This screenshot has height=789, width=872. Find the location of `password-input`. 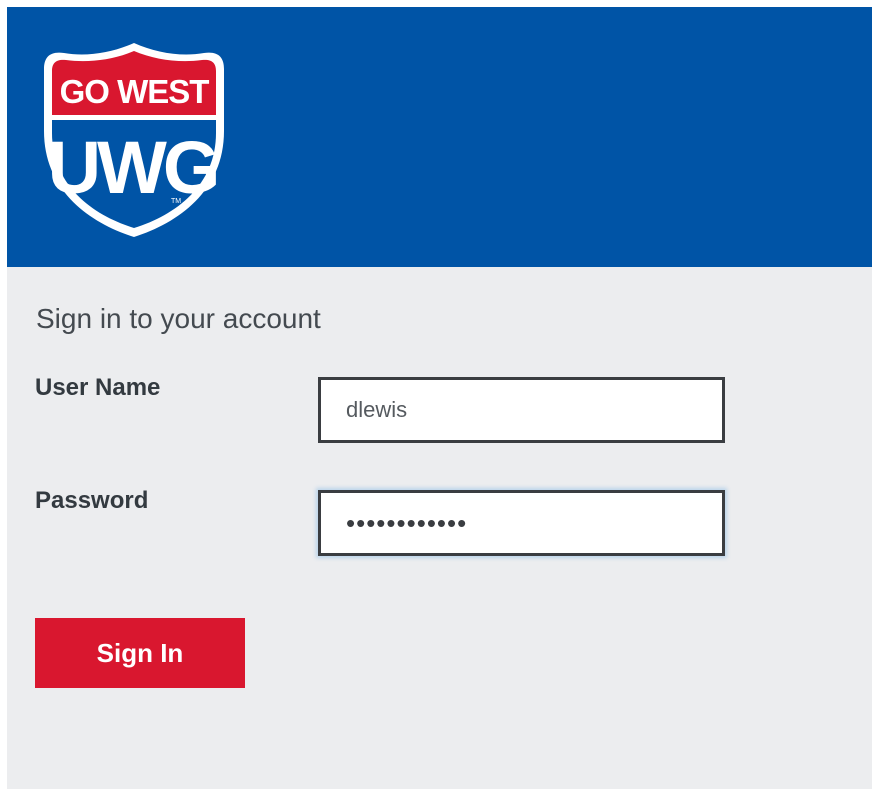

password-input is located at coordinates (521, 523).